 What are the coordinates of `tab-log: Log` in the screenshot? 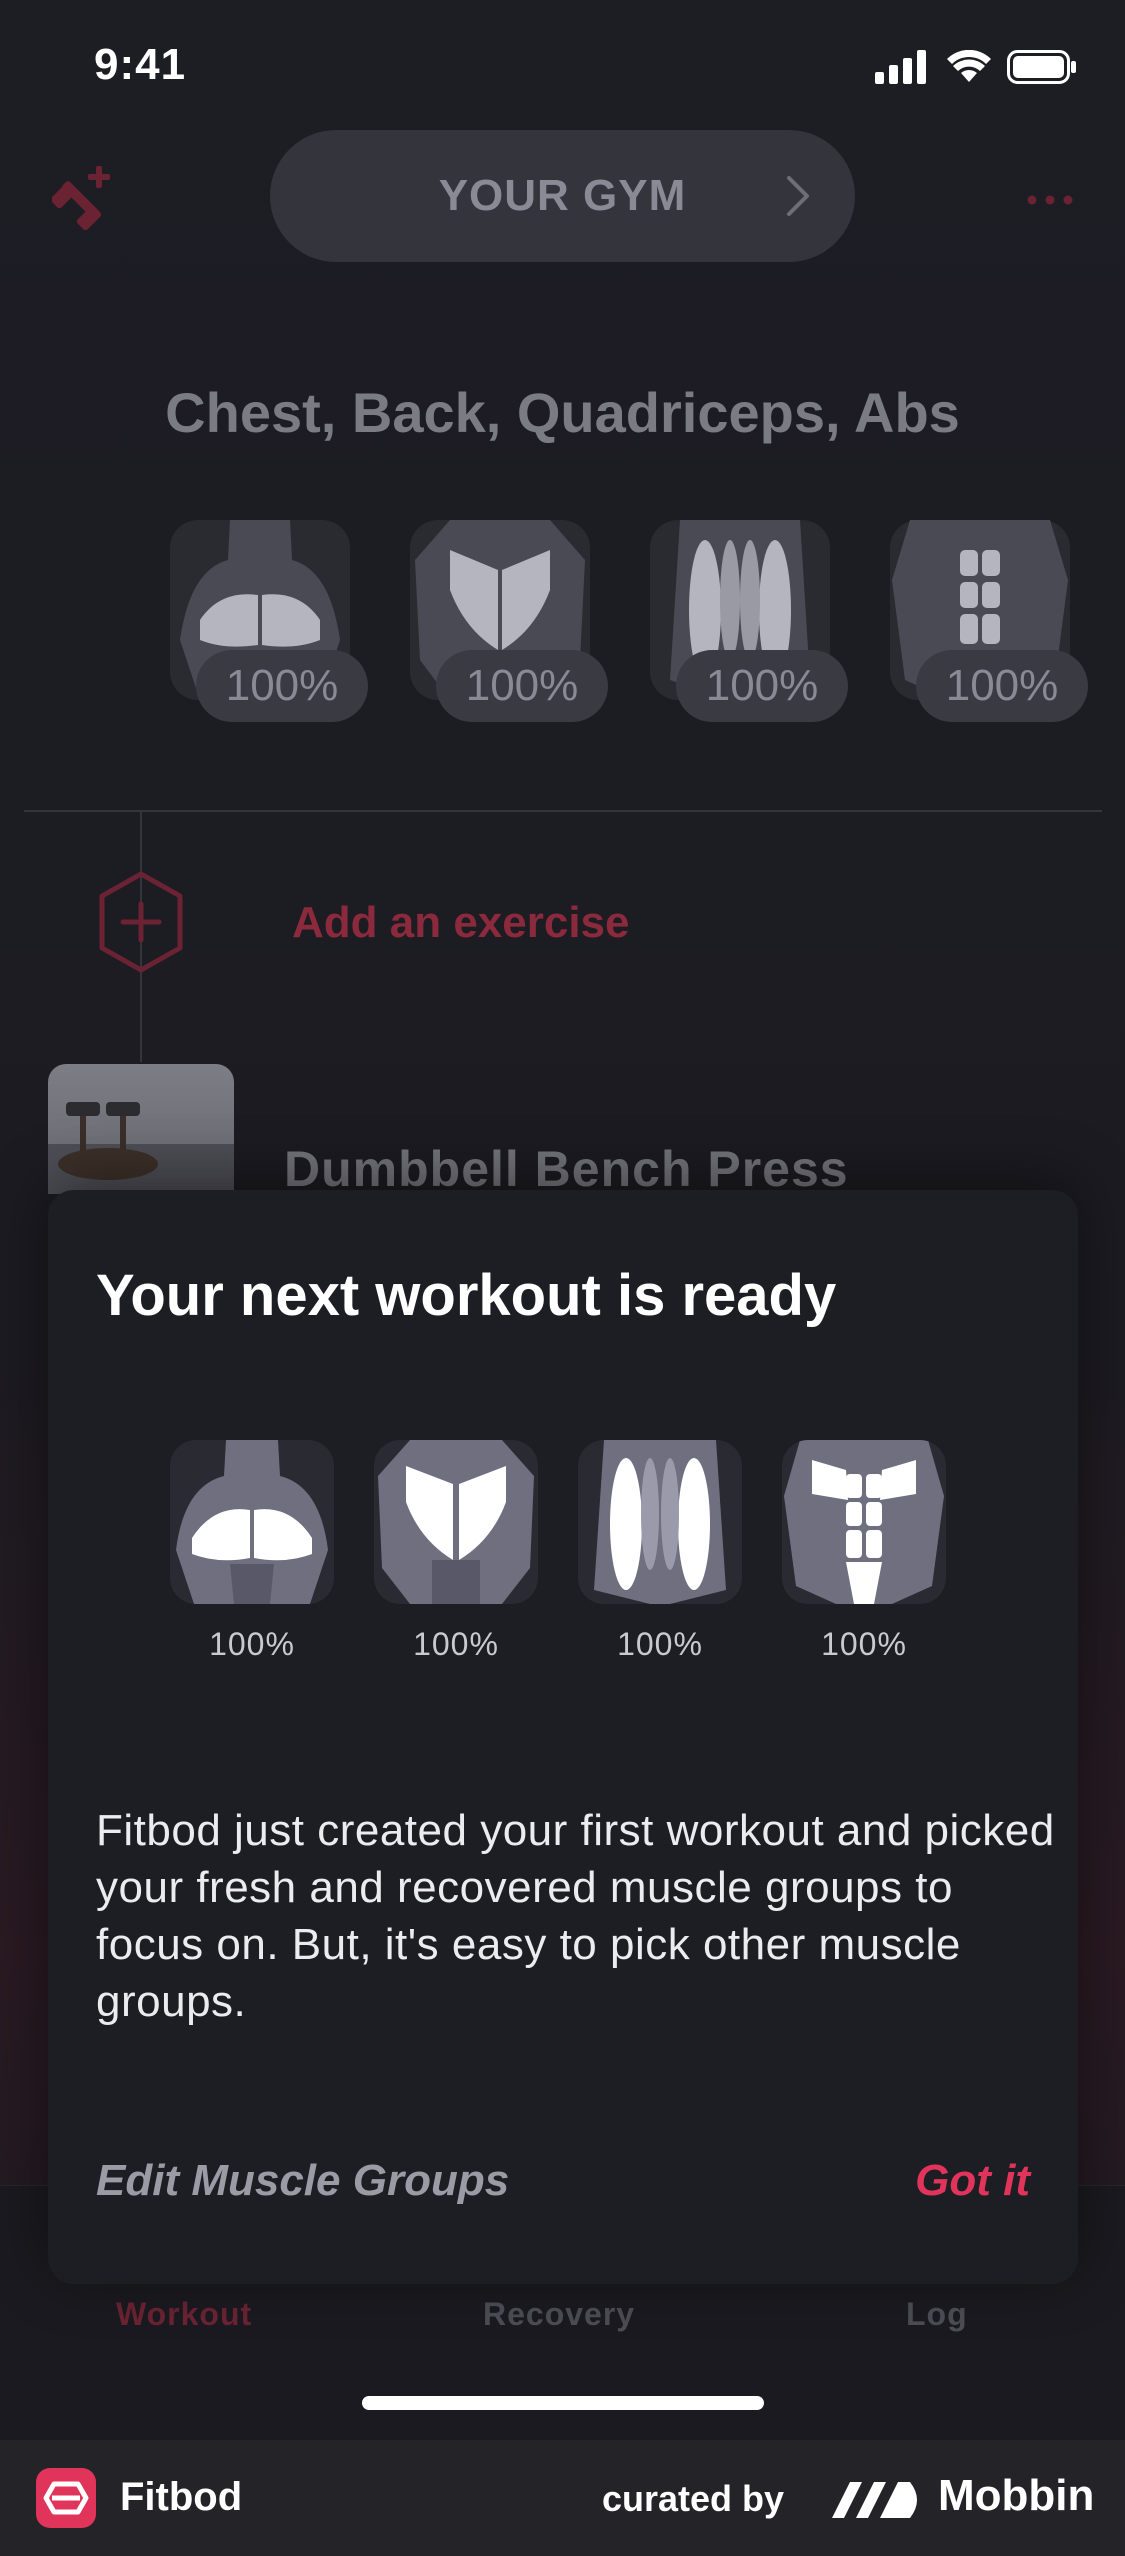 It's located at (937, 2314).